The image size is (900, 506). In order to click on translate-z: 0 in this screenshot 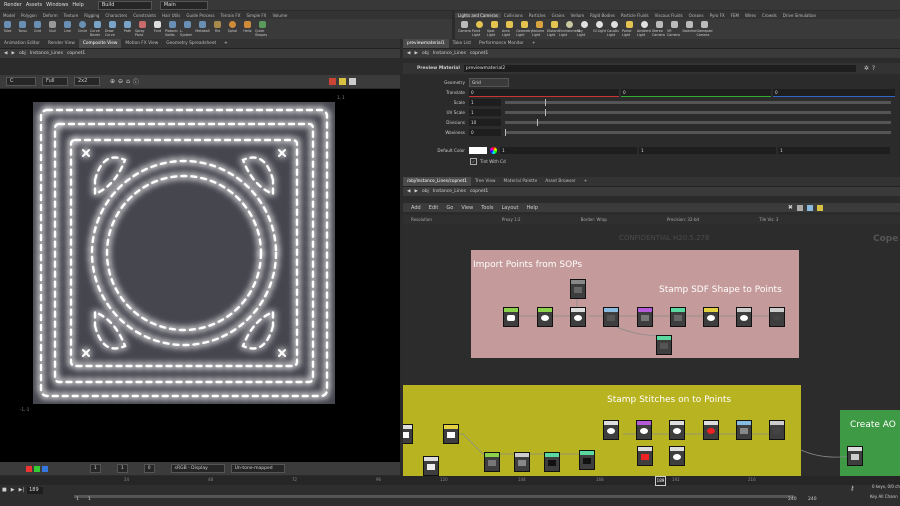, I will do `click(834, 92)`.